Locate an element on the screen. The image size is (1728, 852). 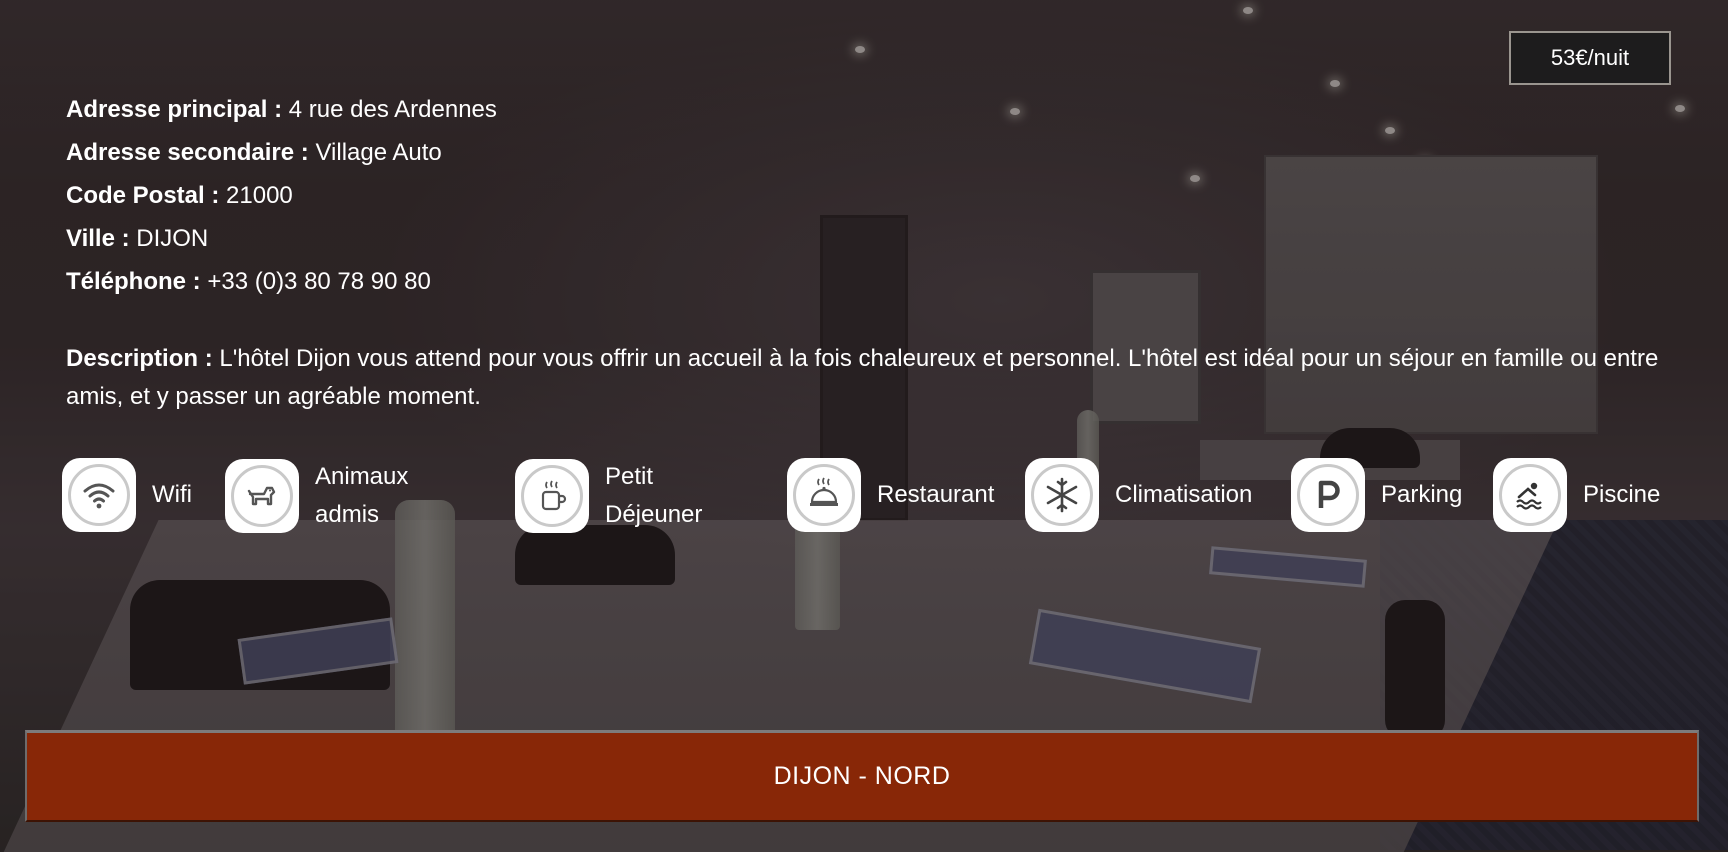
amenity-label: Animaux admis is located at coordinates (362, 495).